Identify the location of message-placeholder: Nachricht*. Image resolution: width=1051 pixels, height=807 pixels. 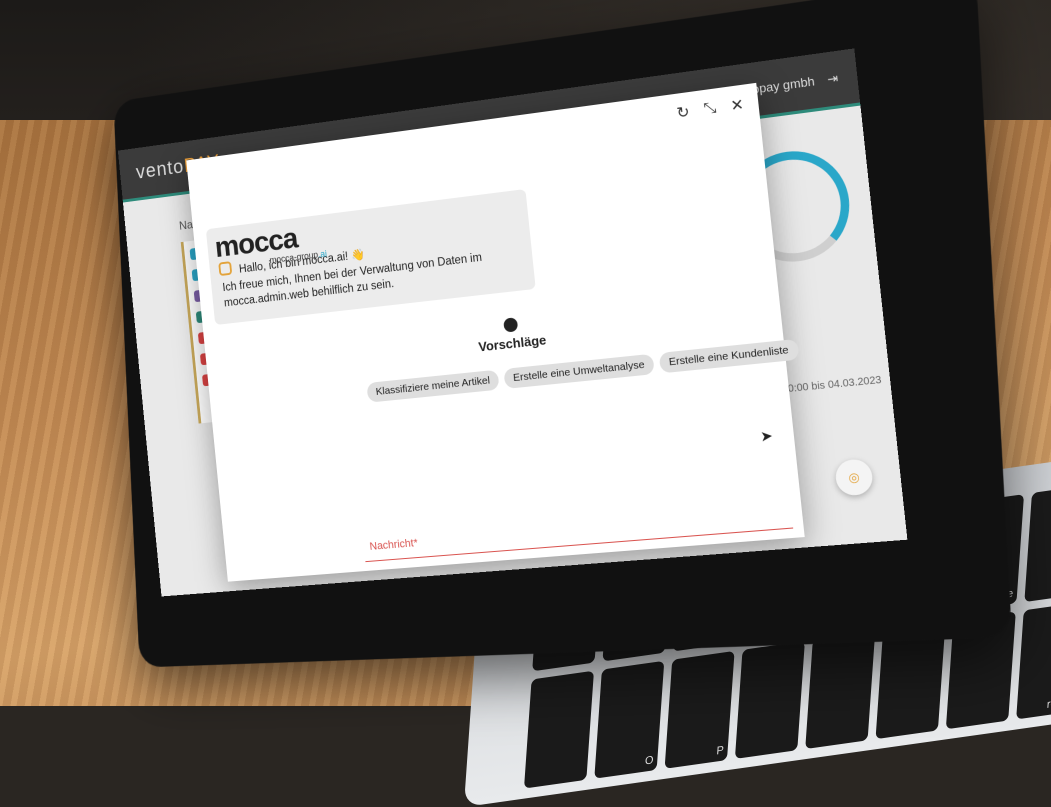
(394, 545).